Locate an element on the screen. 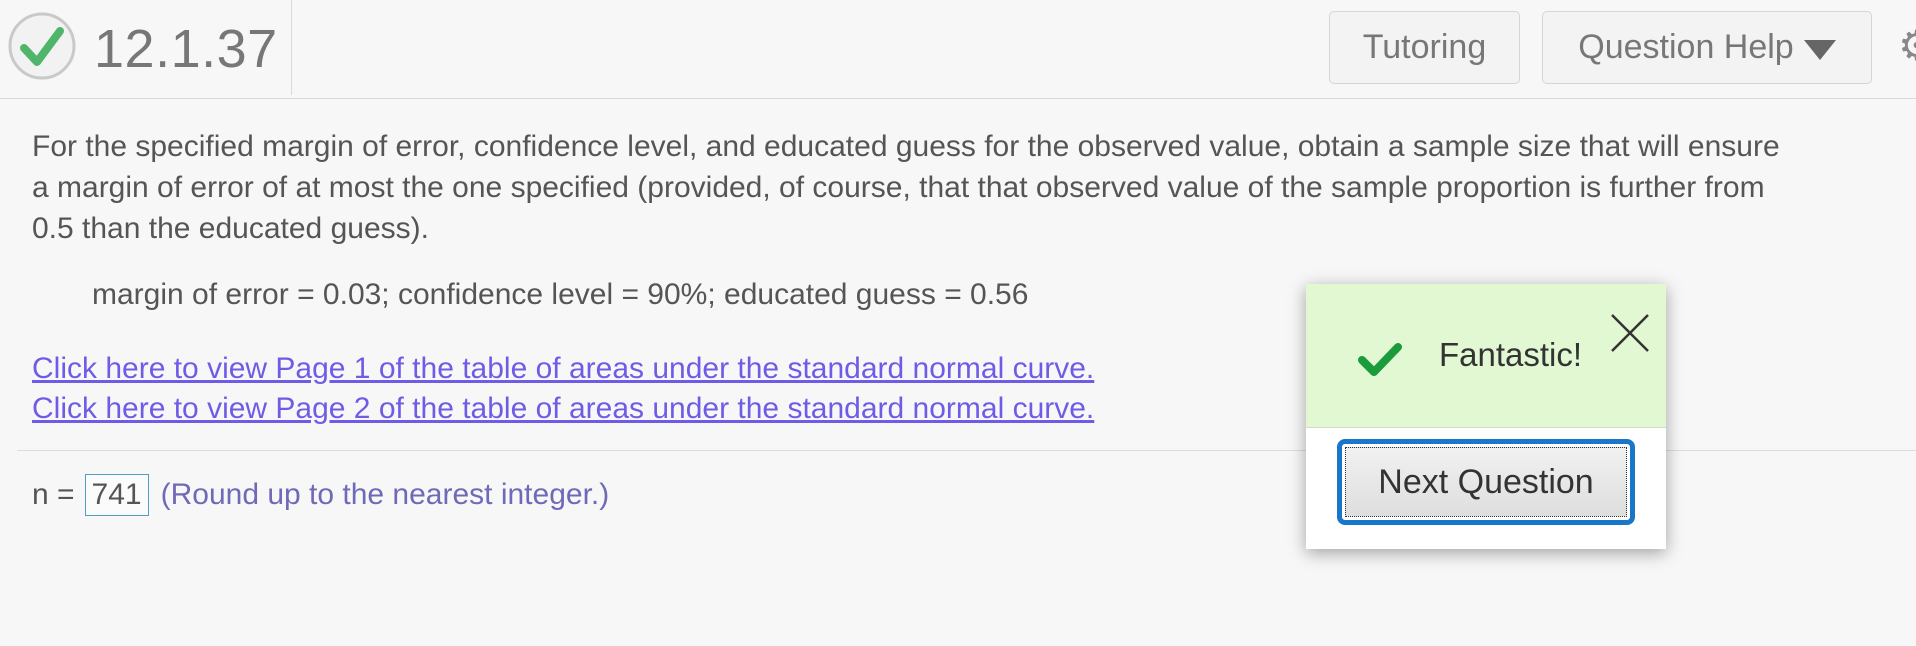  feedback-banner: Fantastic! is located at coordinates (1486, 356).